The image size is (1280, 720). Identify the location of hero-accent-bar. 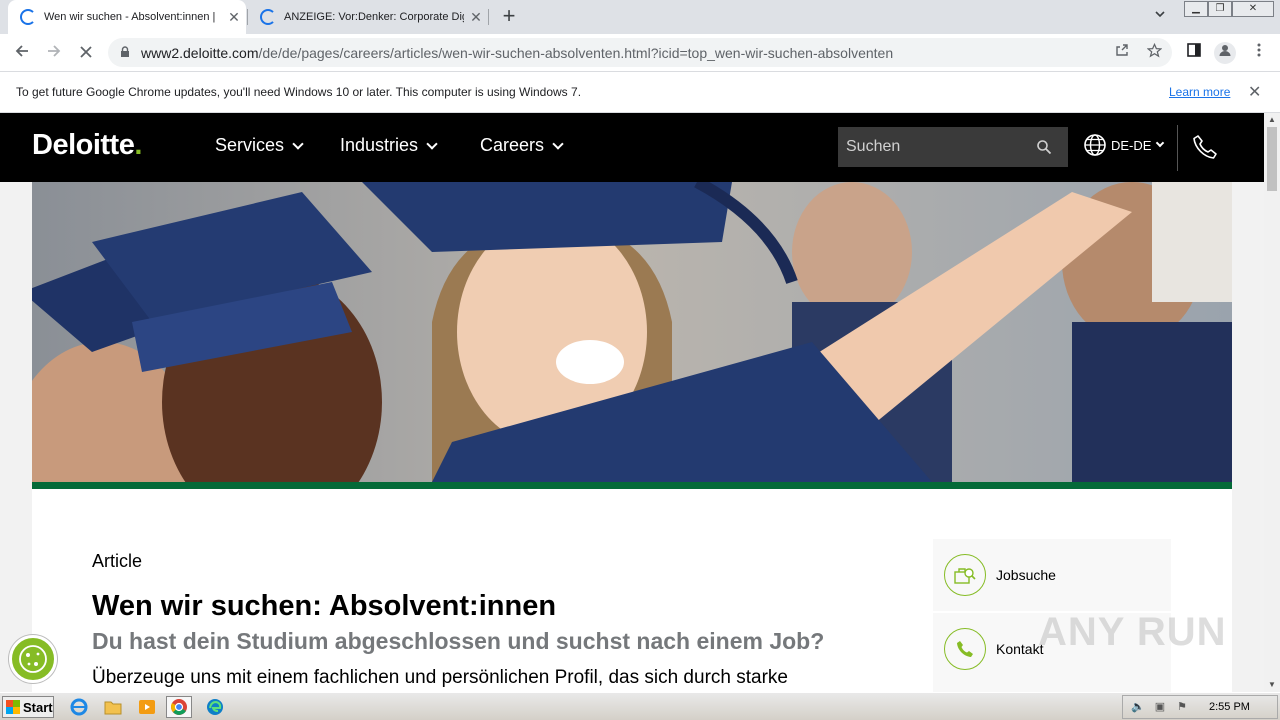
(632, 485).